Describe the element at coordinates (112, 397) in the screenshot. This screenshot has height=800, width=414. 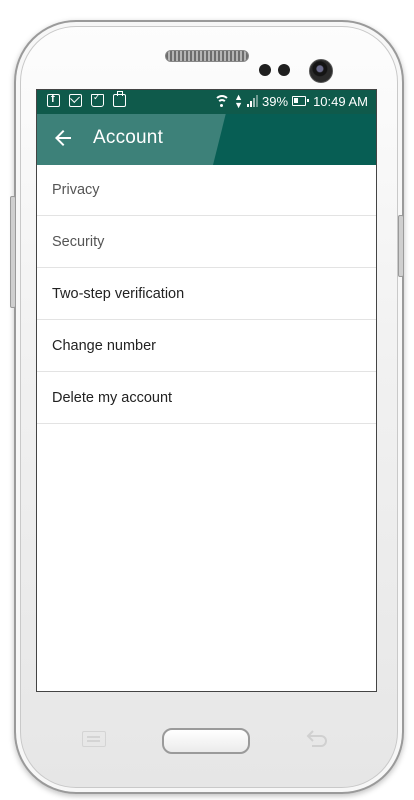
I see `settings-item-label: Delete my account` at that location.